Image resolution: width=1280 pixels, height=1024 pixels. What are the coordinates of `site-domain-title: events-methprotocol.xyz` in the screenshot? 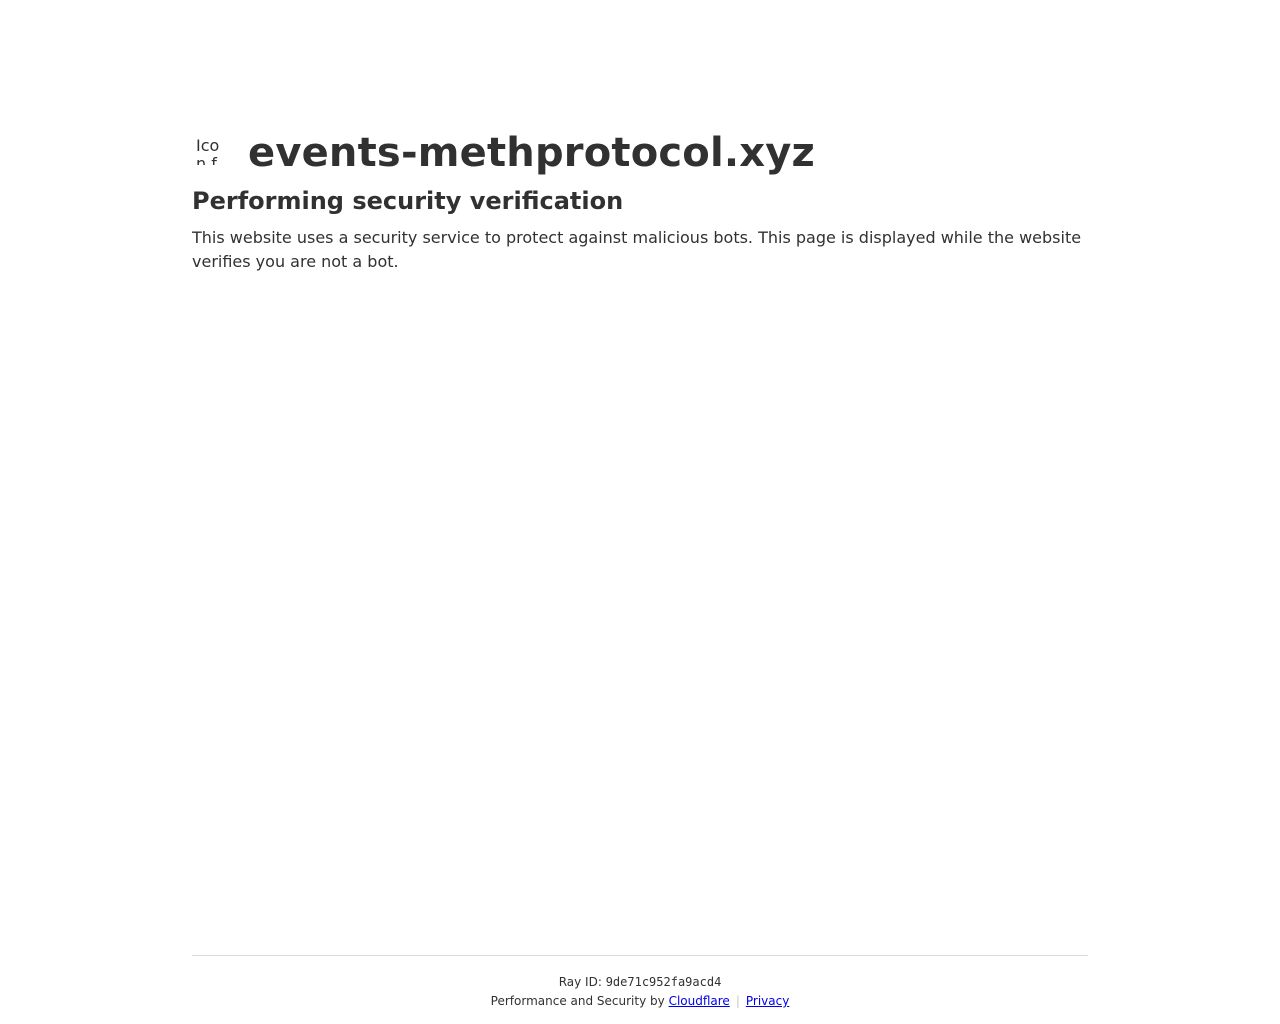 It's located at (532, 153).